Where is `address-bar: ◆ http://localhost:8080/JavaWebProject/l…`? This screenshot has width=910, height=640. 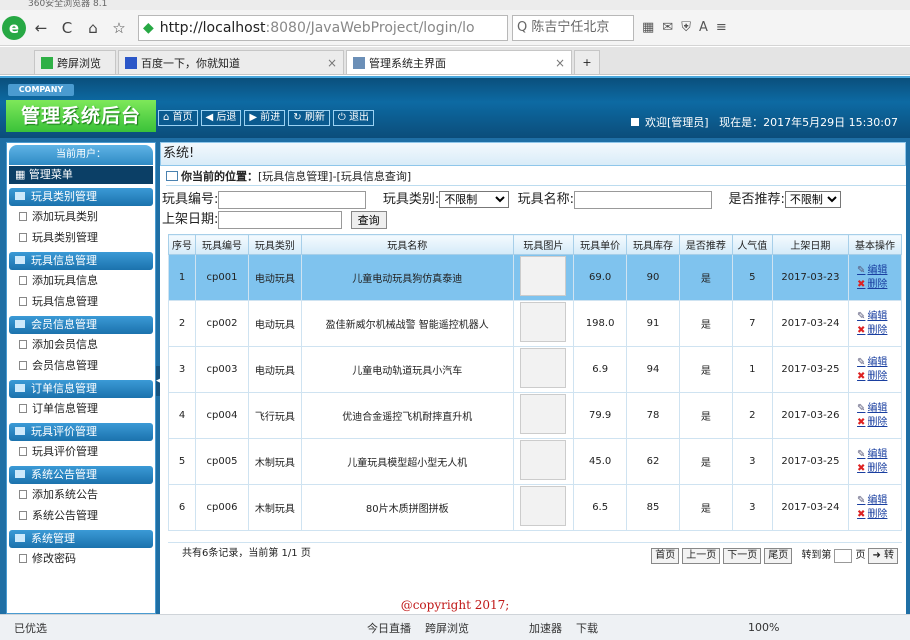
address-bar: ◆ http://localhost:8080/JavaWebProject/l… is located at coordinates (323, 27).